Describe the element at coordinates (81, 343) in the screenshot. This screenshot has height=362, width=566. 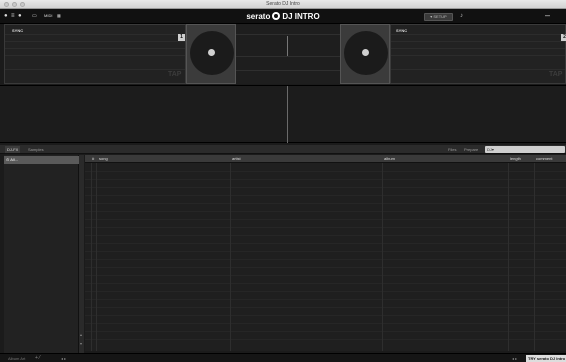
I see `scroll-down-icon: ▾` at that location.